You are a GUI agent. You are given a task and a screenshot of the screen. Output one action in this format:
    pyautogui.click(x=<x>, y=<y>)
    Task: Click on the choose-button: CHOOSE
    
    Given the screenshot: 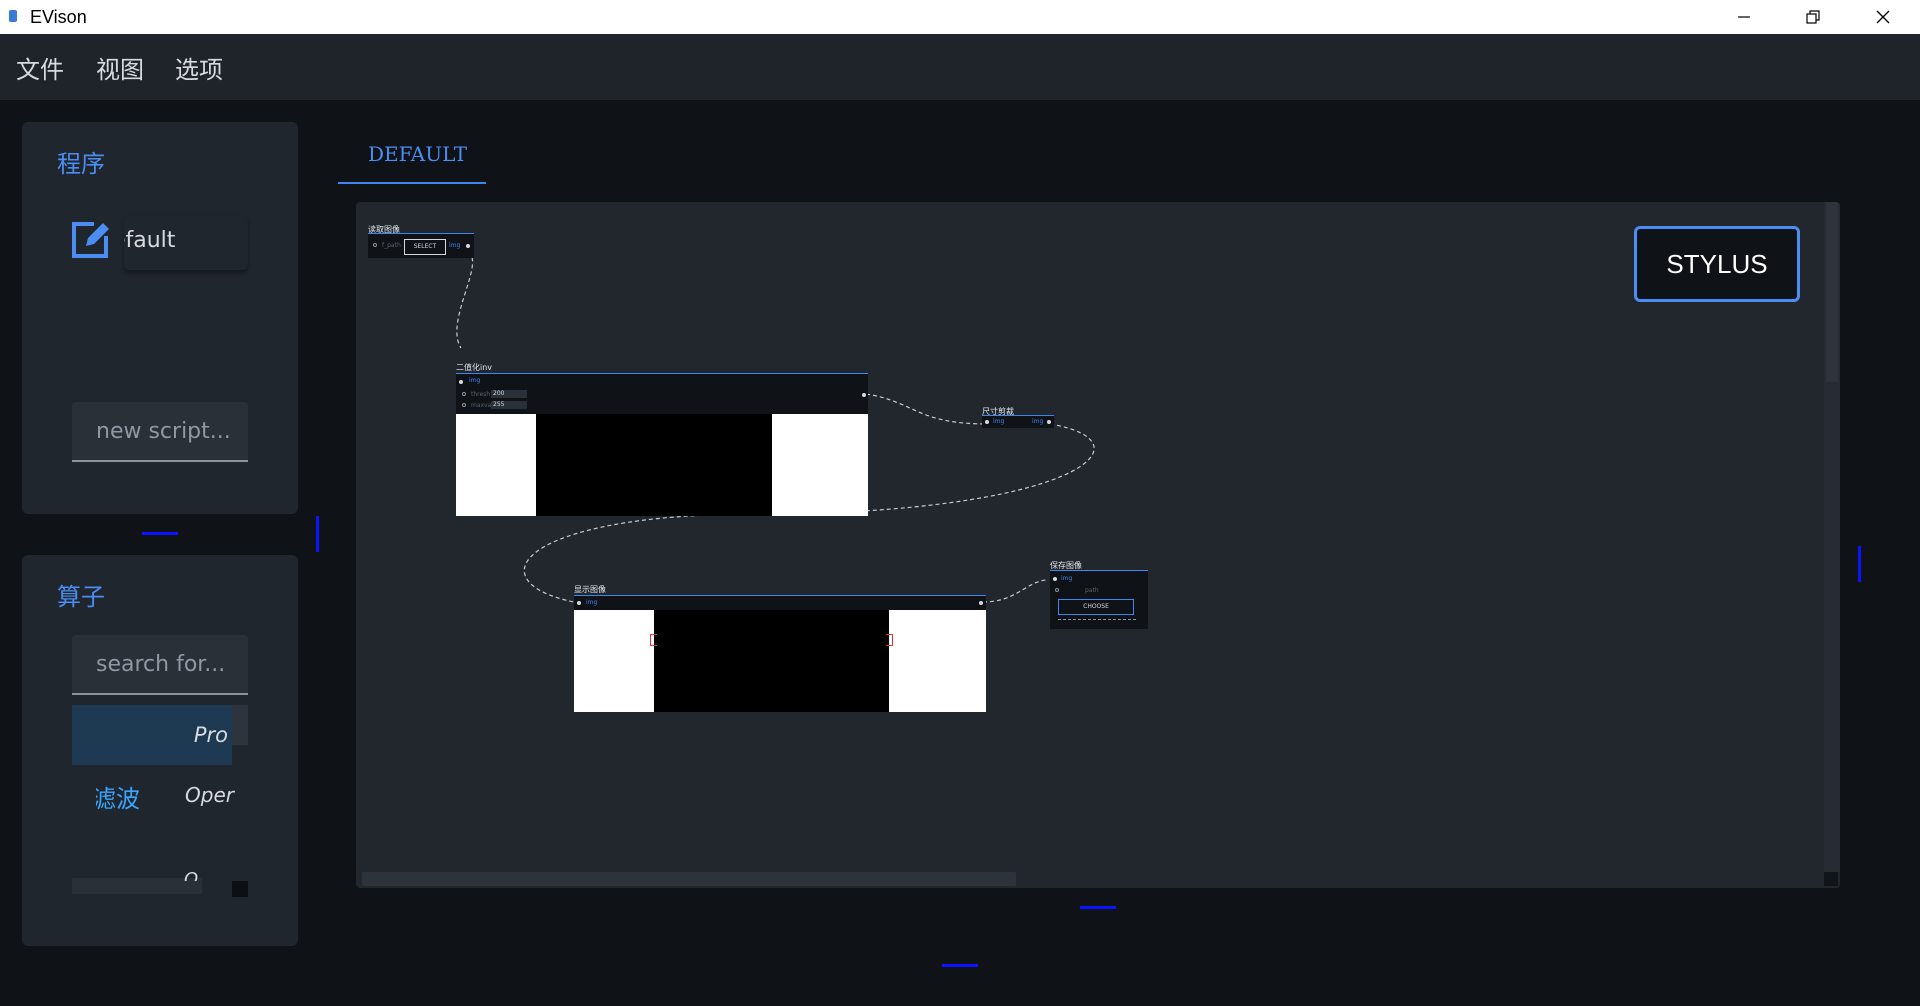 What is the action you would take?
    pyautogui.click(x=1096, y=607)
    